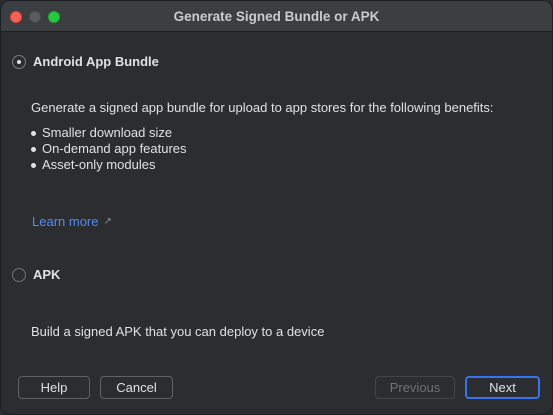  I want to click on dialog-title: Generate Signed Bundle or APK, so click(276, 16).